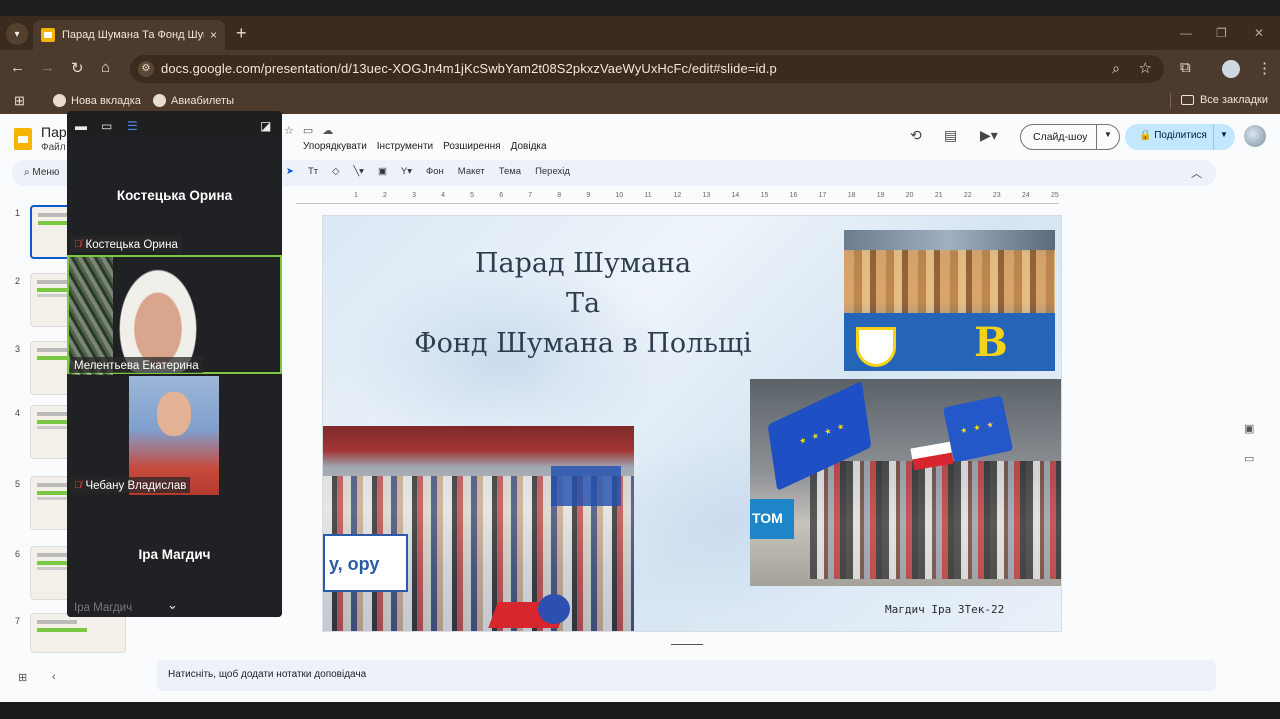 This screenshot has width=1280, height=719. I want to click on apps-grid-icon: ⊞, so click(19, 101).